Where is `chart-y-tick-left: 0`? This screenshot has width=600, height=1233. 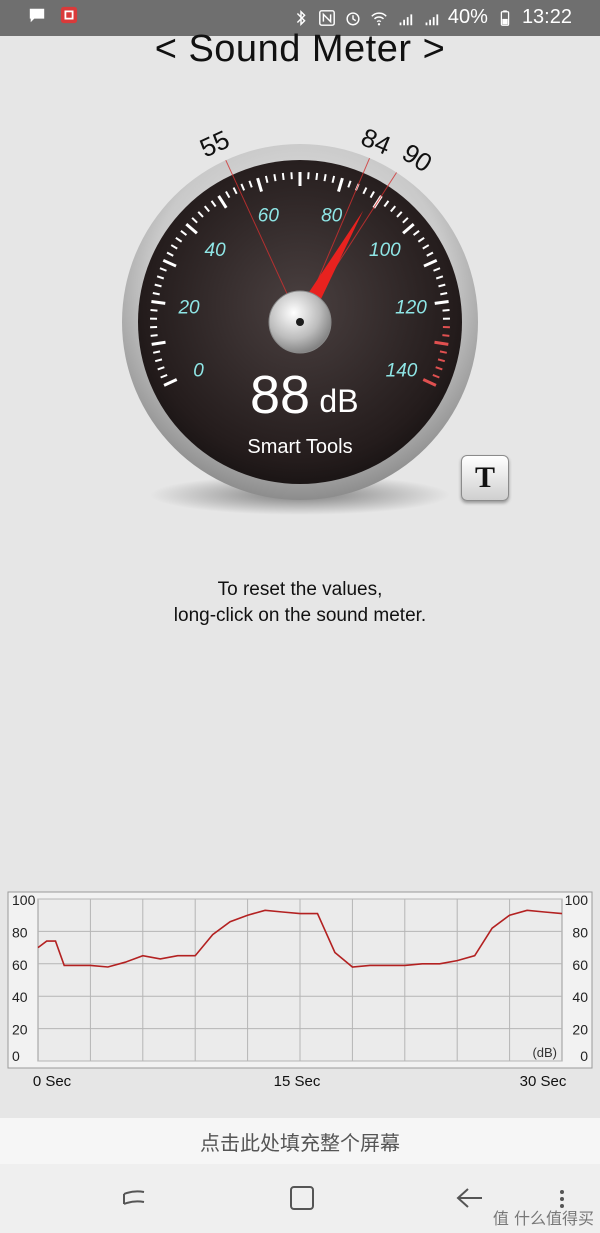 chart-y-tick-left: 0 is located at coordinates (16, 1056).